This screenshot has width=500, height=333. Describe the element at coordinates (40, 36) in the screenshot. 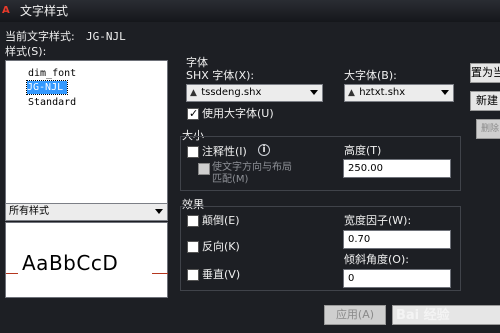

I see `current-style-label: 当前文字样式:` at that location.